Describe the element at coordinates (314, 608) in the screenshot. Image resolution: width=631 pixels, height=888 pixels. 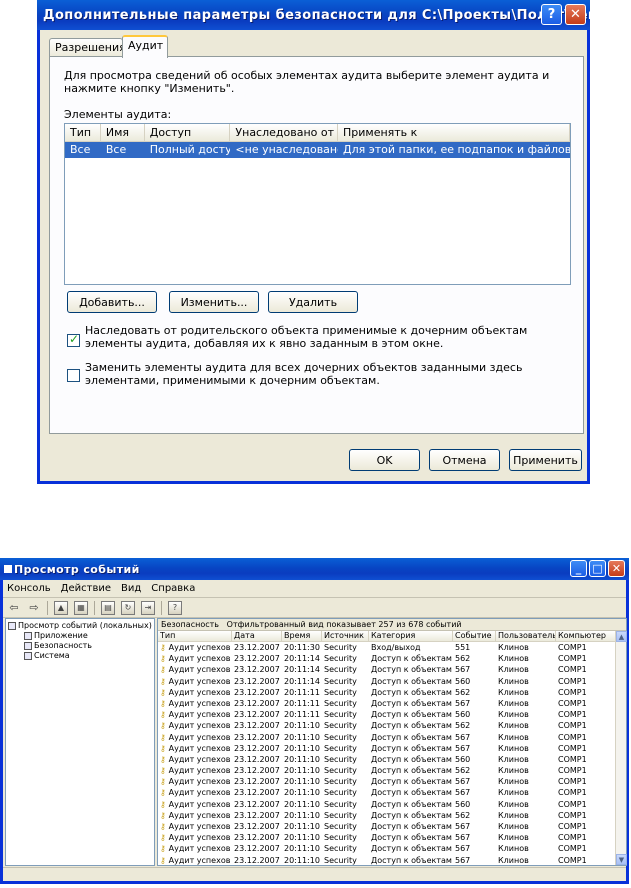
I see `toolbar: ⇦ ⇨ ▲ ▦ ▤ ↻ ⇥ ?` at that location.